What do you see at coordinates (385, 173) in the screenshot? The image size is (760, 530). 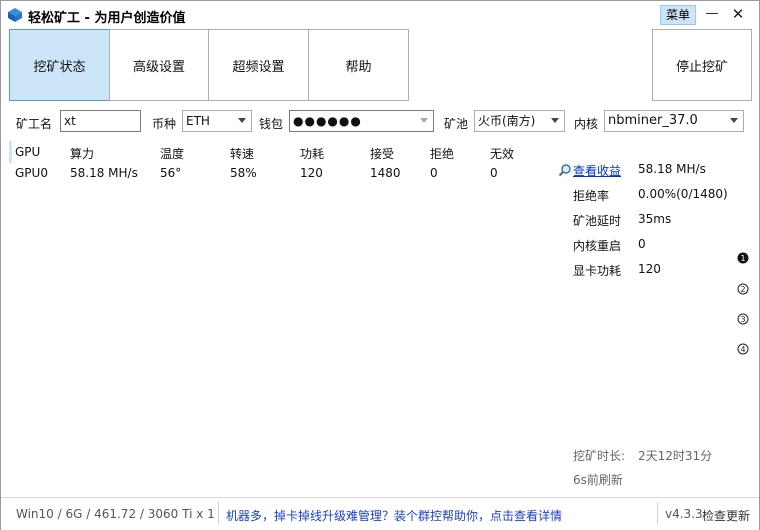 I see `cell-accepted: 1480` at bounding box center [385, 173].